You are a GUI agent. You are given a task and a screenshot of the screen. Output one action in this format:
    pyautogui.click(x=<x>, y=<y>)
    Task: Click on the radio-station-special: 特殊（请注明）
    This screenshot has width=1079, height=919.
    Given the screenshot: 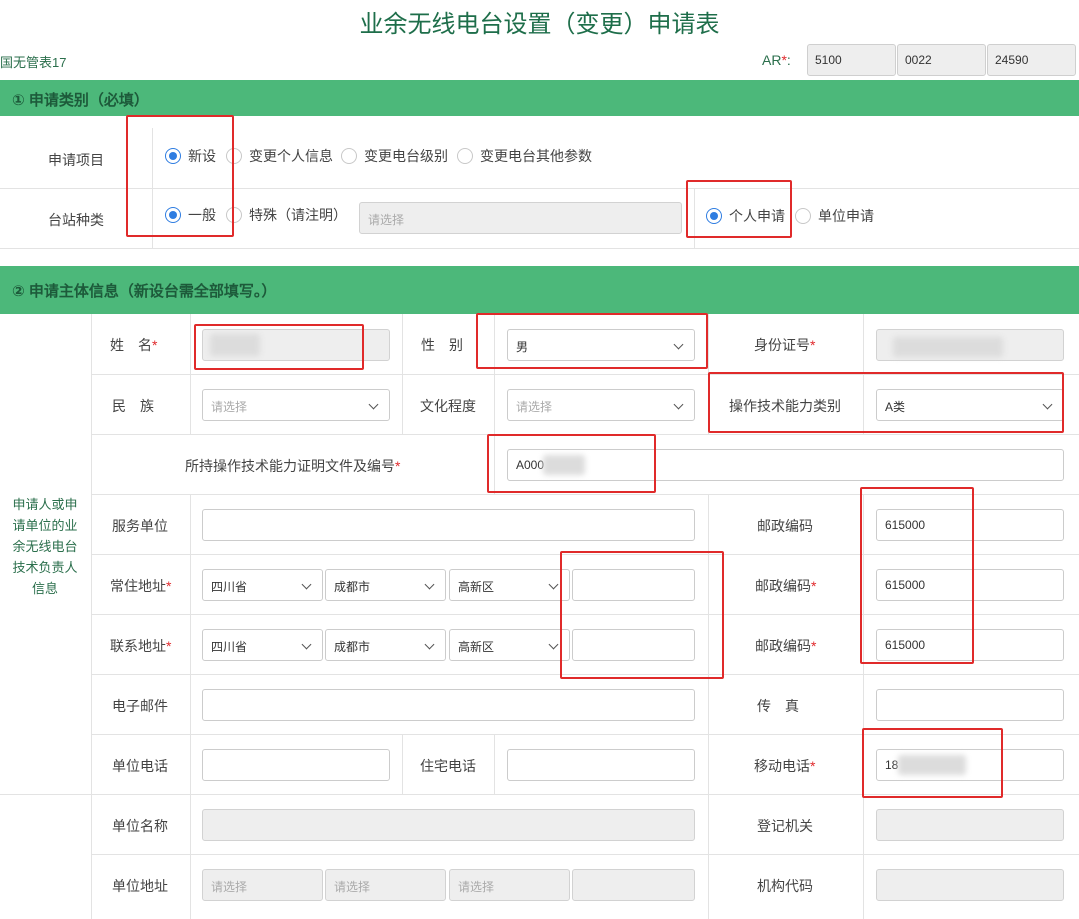 What is the action you would take?
    pyautogui.click(x=286, y=215)
    